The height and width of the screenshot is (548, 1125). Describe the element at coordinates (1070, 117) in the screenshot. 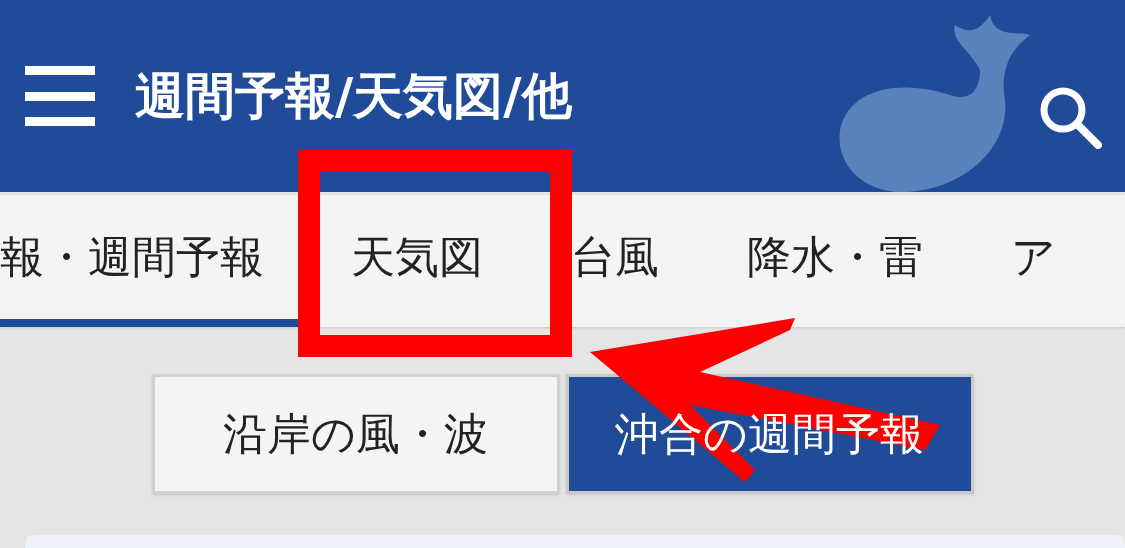

I see `search-icon` at that location.